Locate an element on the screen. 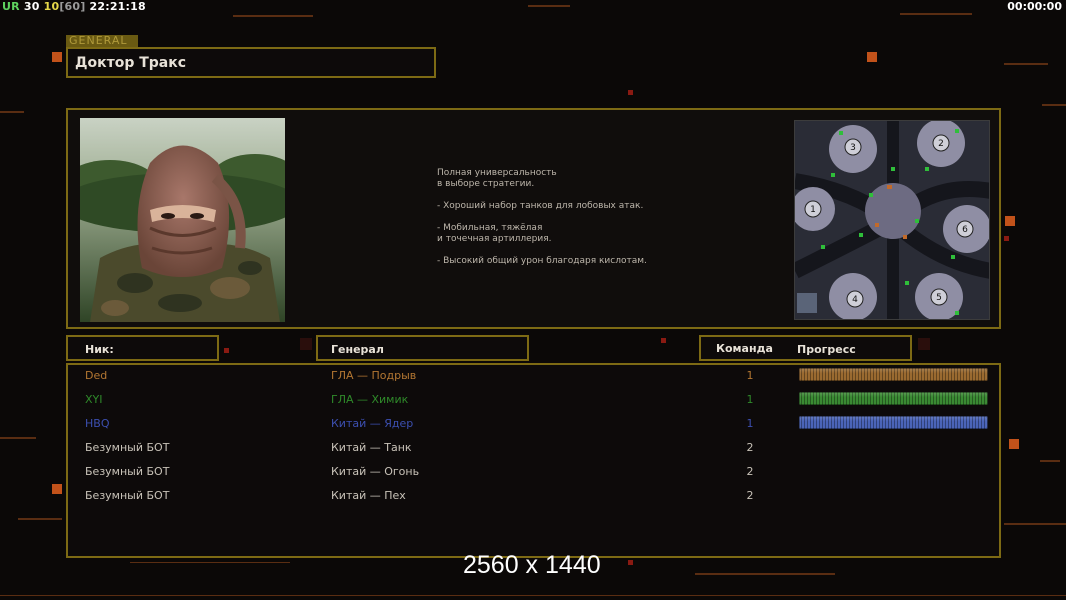 The width and height of the screenshot is (1066, 600). resolution-watermark: 2560 x 1440 is located at coordinates (532, 565).